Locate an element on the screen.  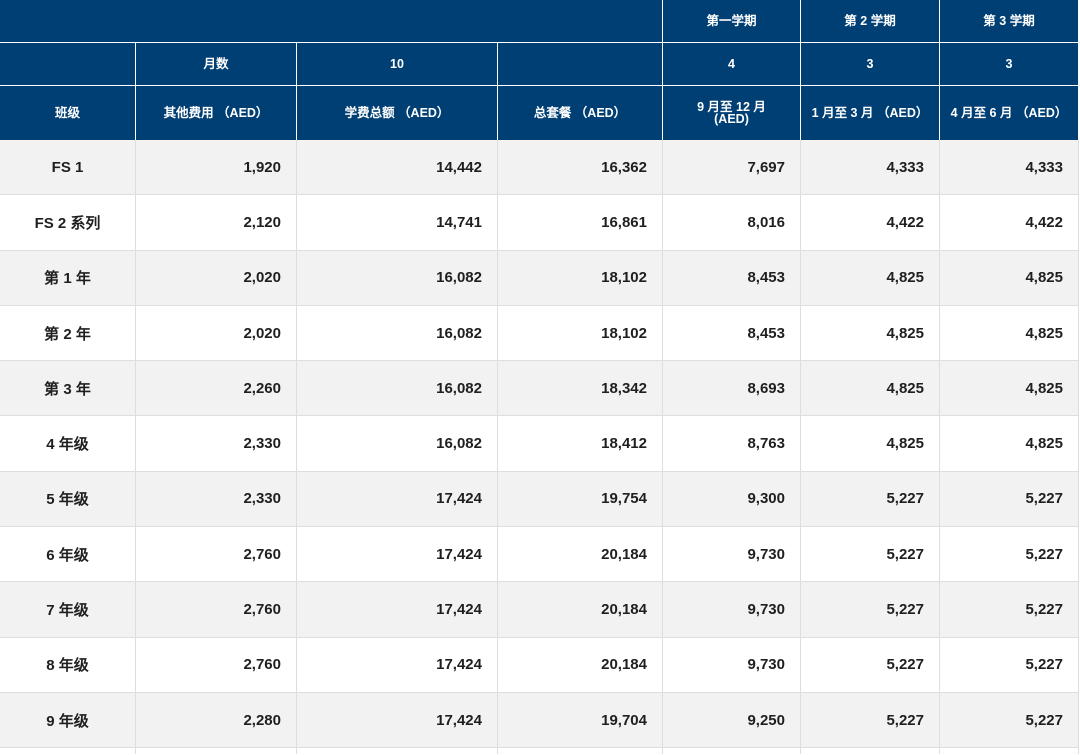
cell-total-package is located at coordinates (580, 751).